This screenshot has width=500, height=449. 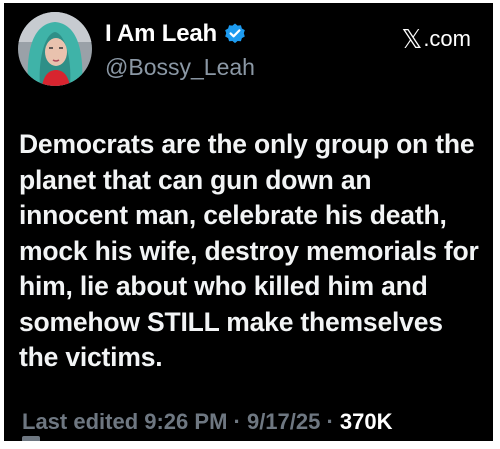 I want to click on brand-label: .com, so click(x=447, y=38).